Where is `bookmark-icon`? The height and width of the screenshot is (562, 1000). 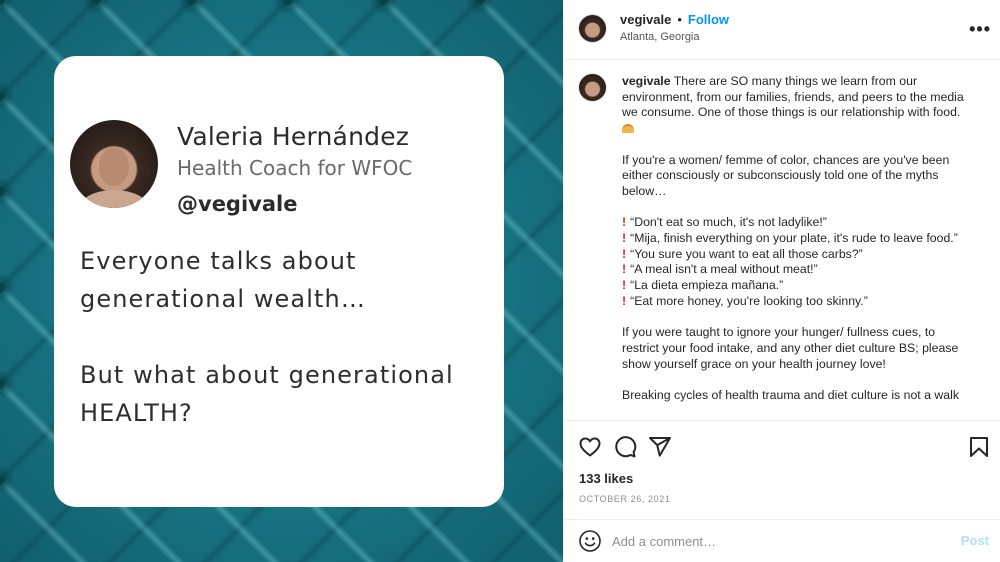 bookmark-icon is located at coordinates (979, 447).